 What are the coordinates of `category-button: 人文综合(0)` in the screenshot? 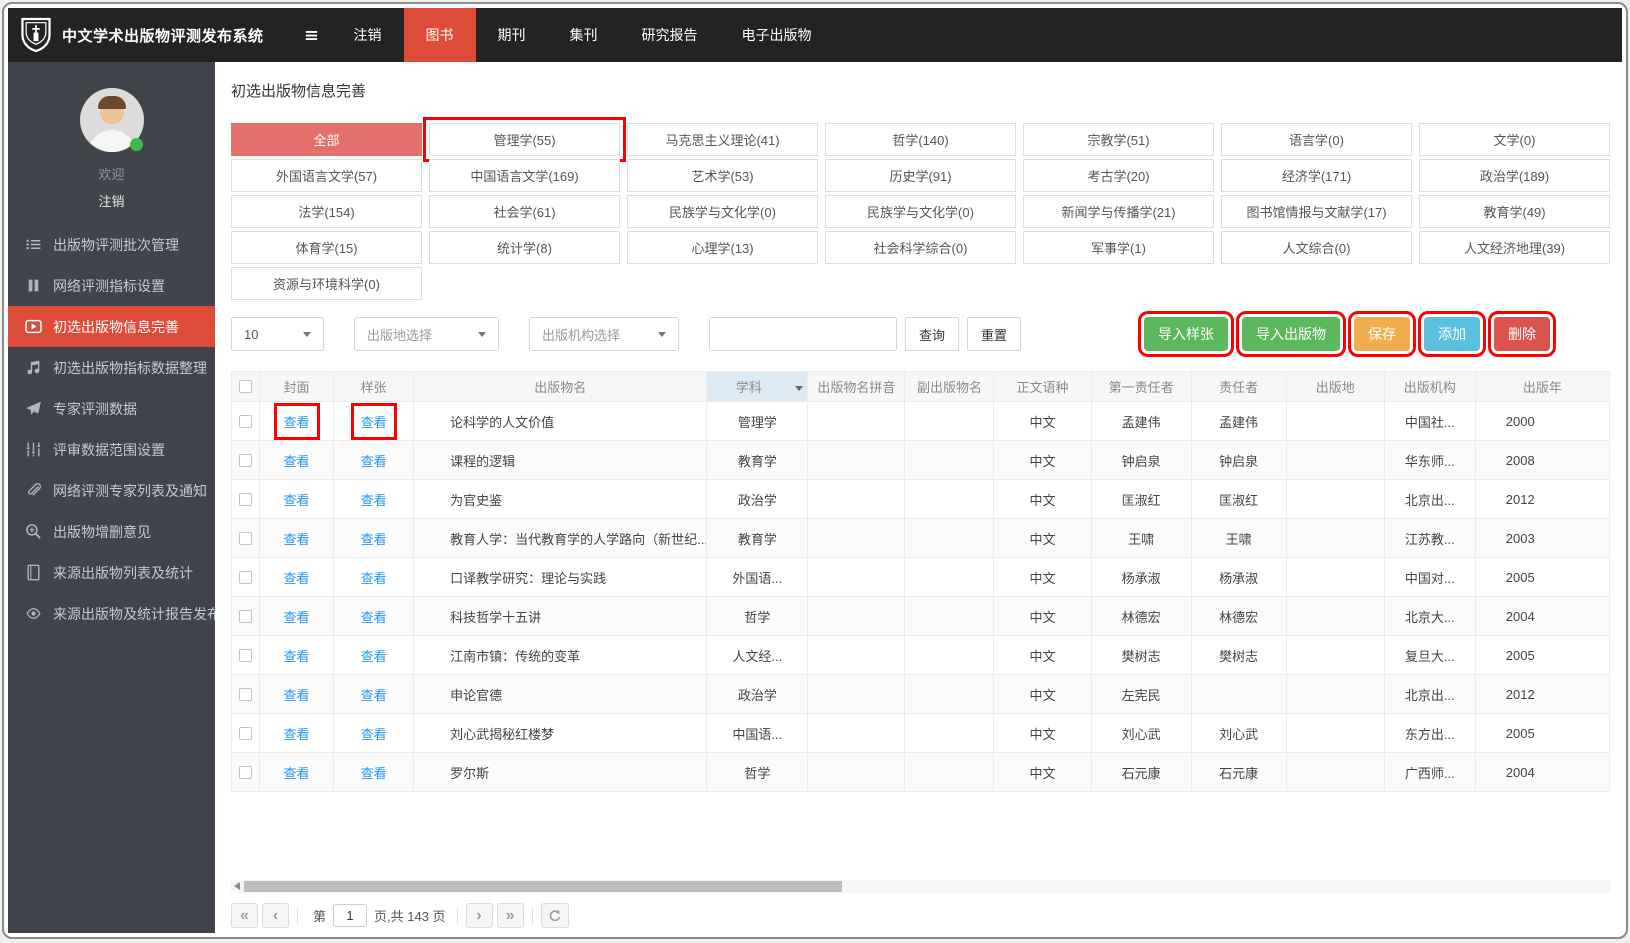 It's located at (1316, 247).